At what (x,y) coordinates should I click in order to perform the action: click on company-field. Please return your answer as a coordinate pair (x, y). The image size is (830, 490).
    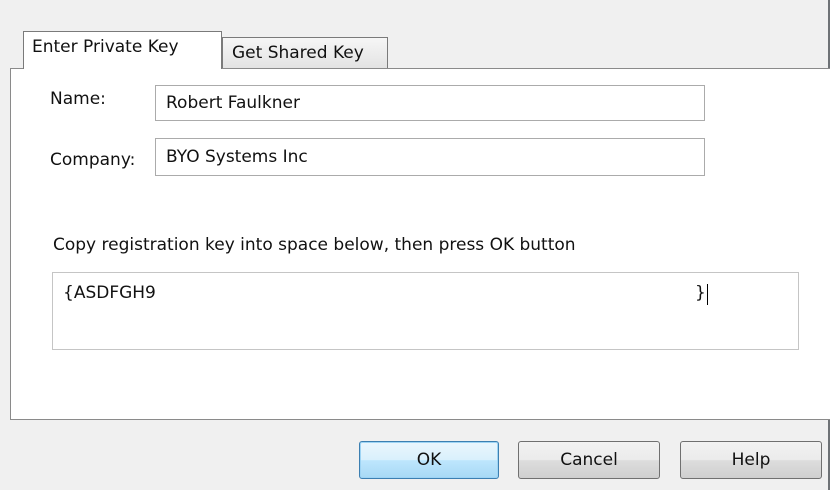
    Looking at the image, I should click on (430, 157).